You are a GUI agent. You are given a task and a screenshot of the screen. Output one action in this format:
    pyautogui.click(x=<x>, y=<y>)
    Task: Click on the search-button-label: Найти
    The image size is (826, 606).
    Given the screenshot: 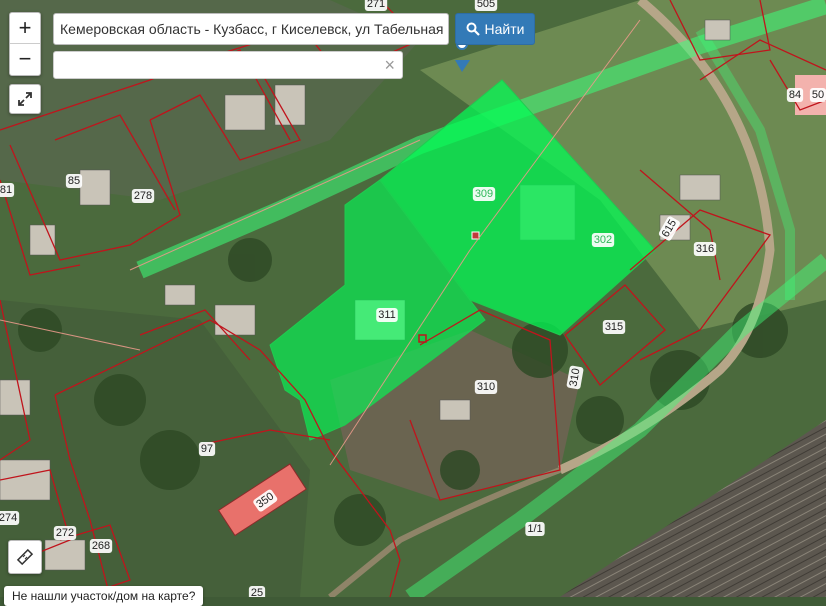 What is the action you would take?
    pyautogui.click(x=504, y=29)
    